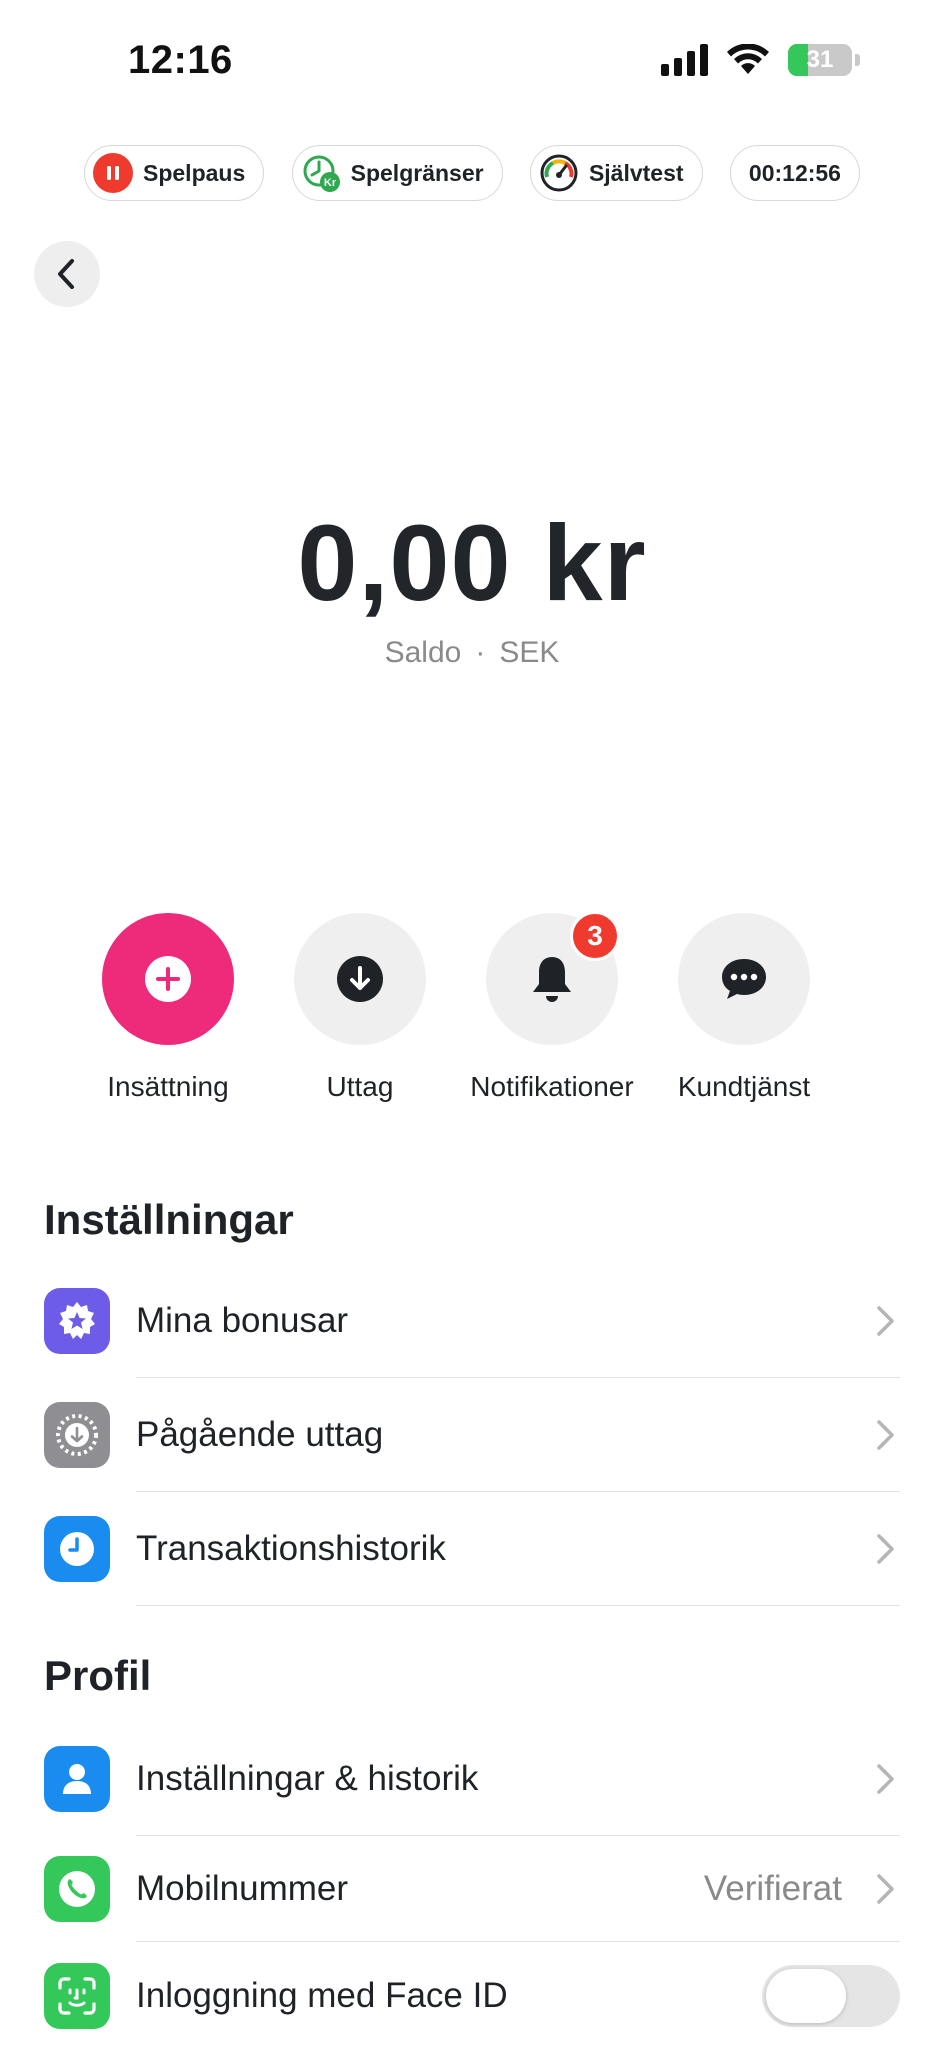 The image size is (944, 2048). I want to click on chat-bubble-icon, so click(744, 979).